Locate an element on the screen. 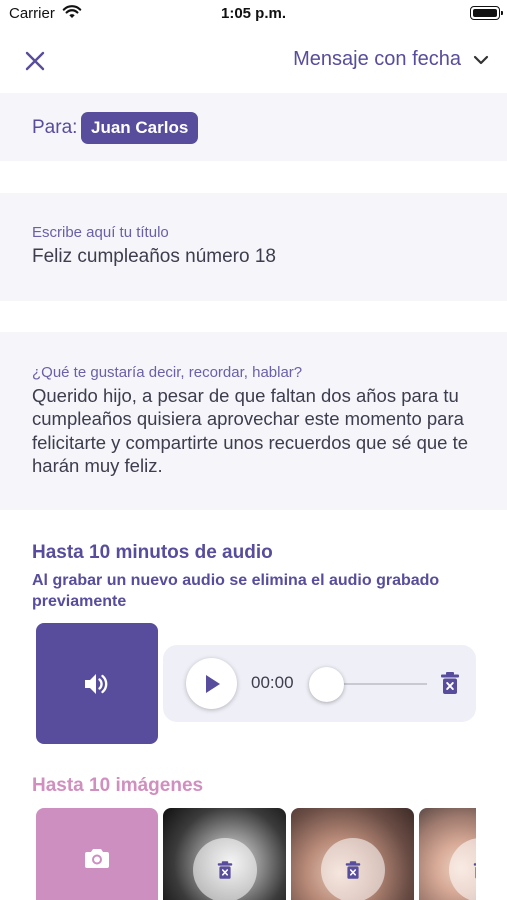 The height and width of the screenshot is (900, 507). image-strip is located at coordinates (256, 854).